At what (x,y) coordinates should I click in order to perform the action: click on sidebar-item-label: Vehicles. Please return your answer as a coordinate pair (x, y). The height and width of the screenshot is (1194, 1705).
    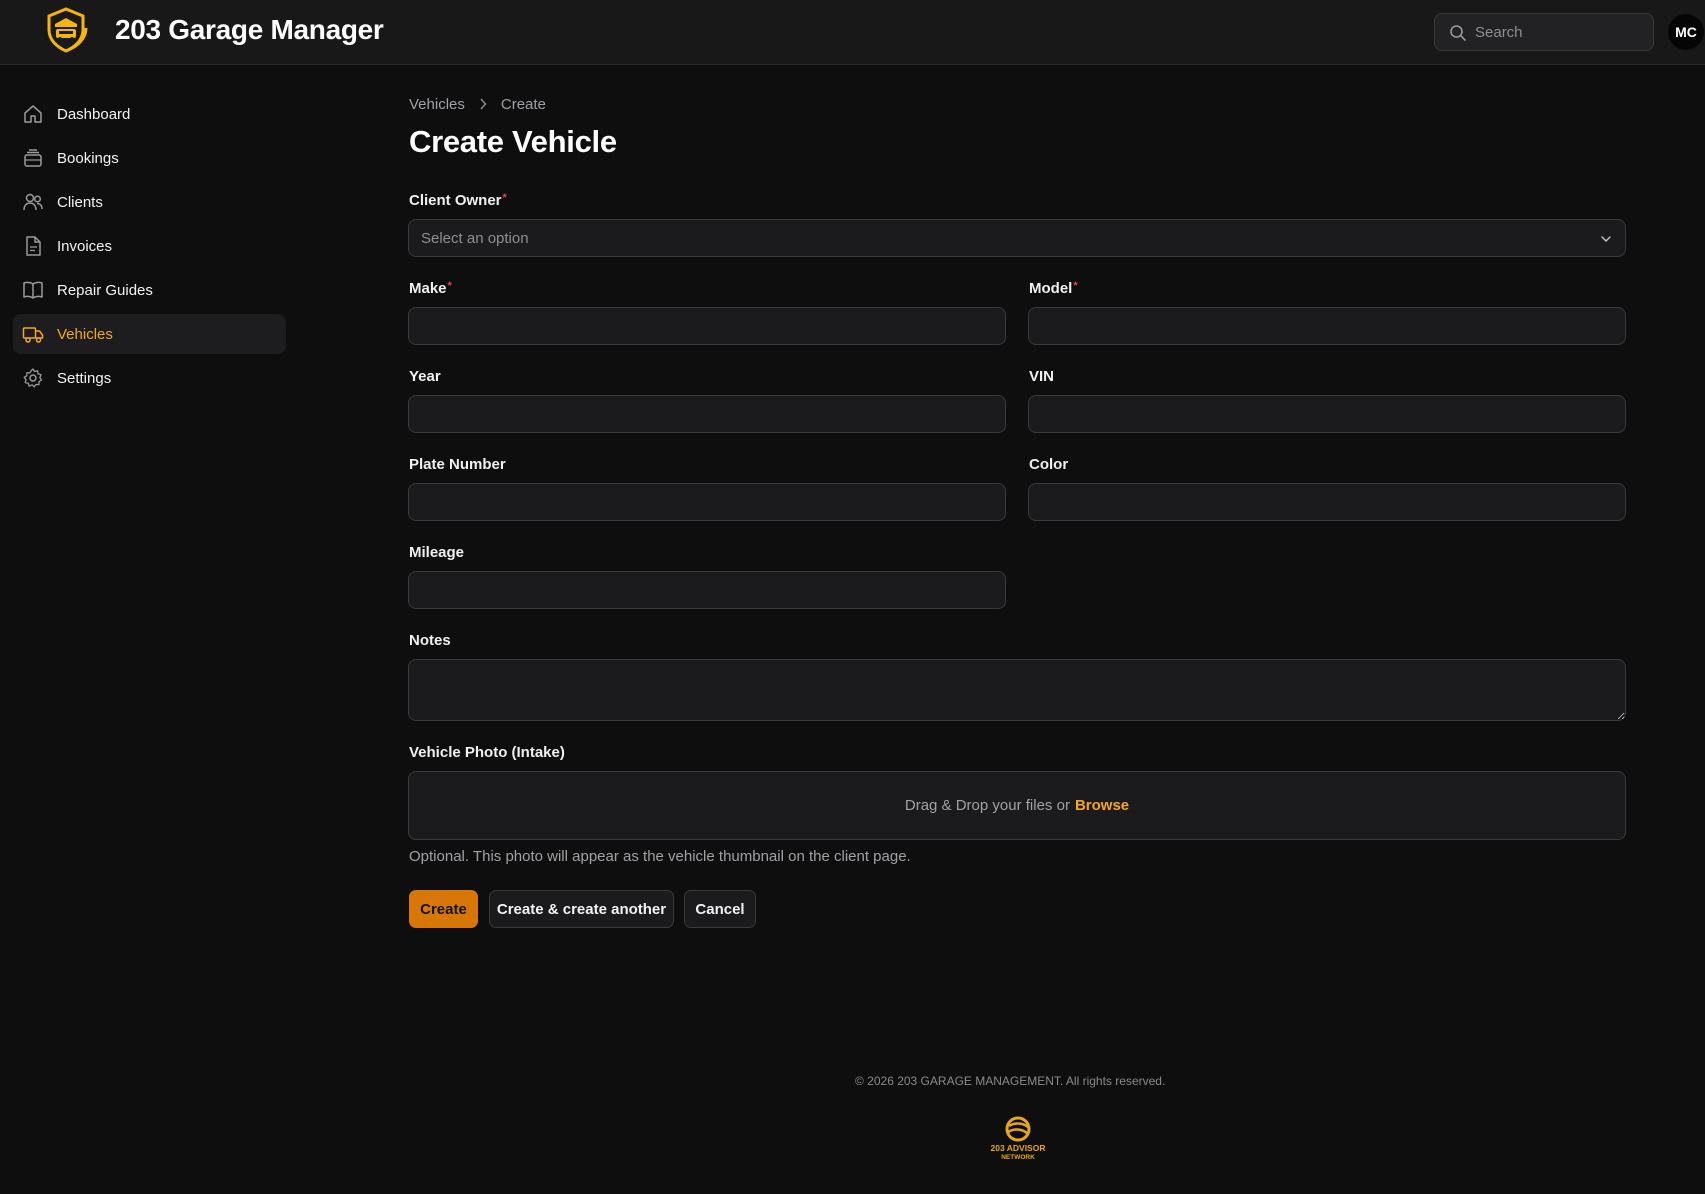
    Looking at the image, I should click on (85, 334).